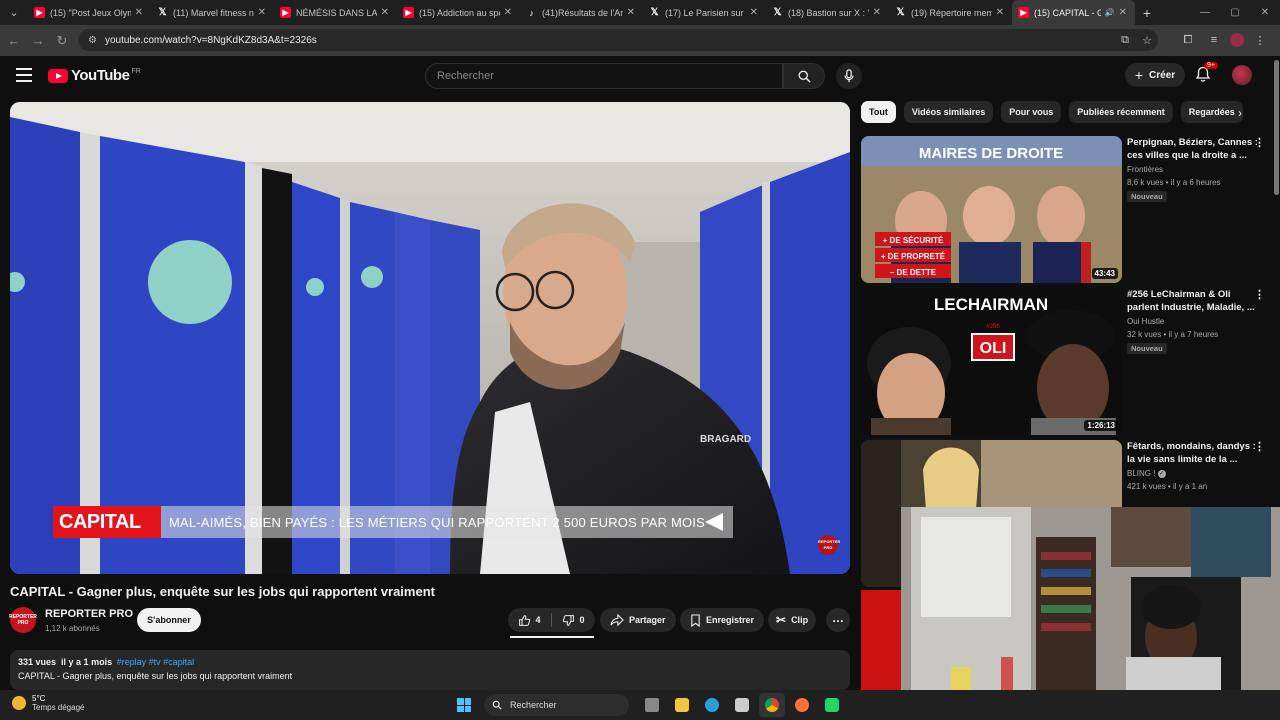 The width and height of the screenshot is (1280, 720). What do you see at coordinates (682, 705) in the screenshot?
I see `file-explorer-icon` at bounding box center [682, 705].